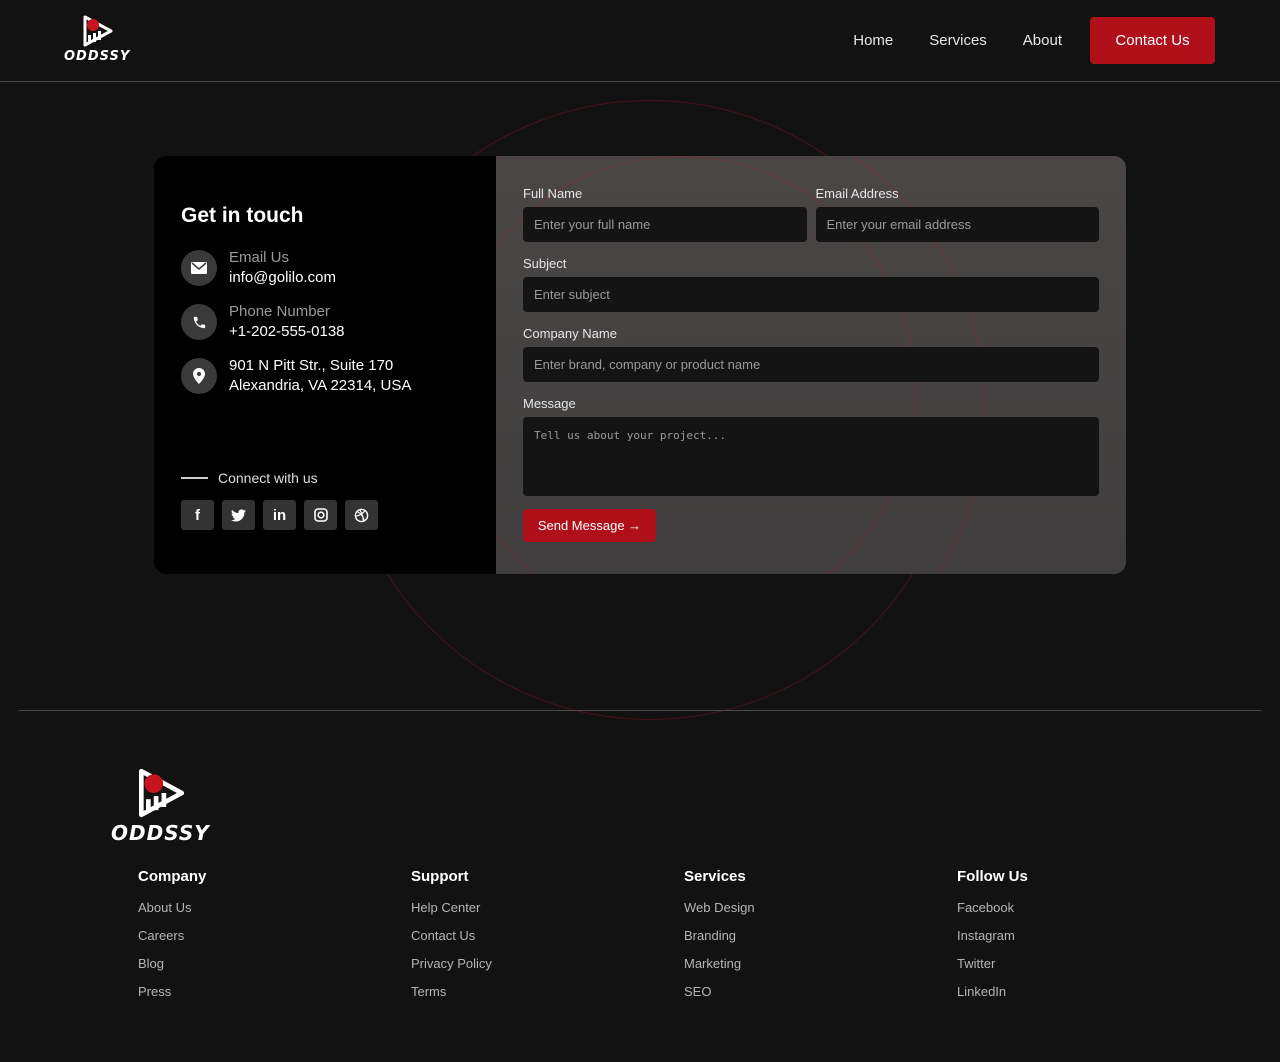 The image size is (1280, 1062). What do you see at coordinates (287, 332) in the screenshot?
I see `phone-value: +1-202-555-0138` at bounding box center [287, 332].